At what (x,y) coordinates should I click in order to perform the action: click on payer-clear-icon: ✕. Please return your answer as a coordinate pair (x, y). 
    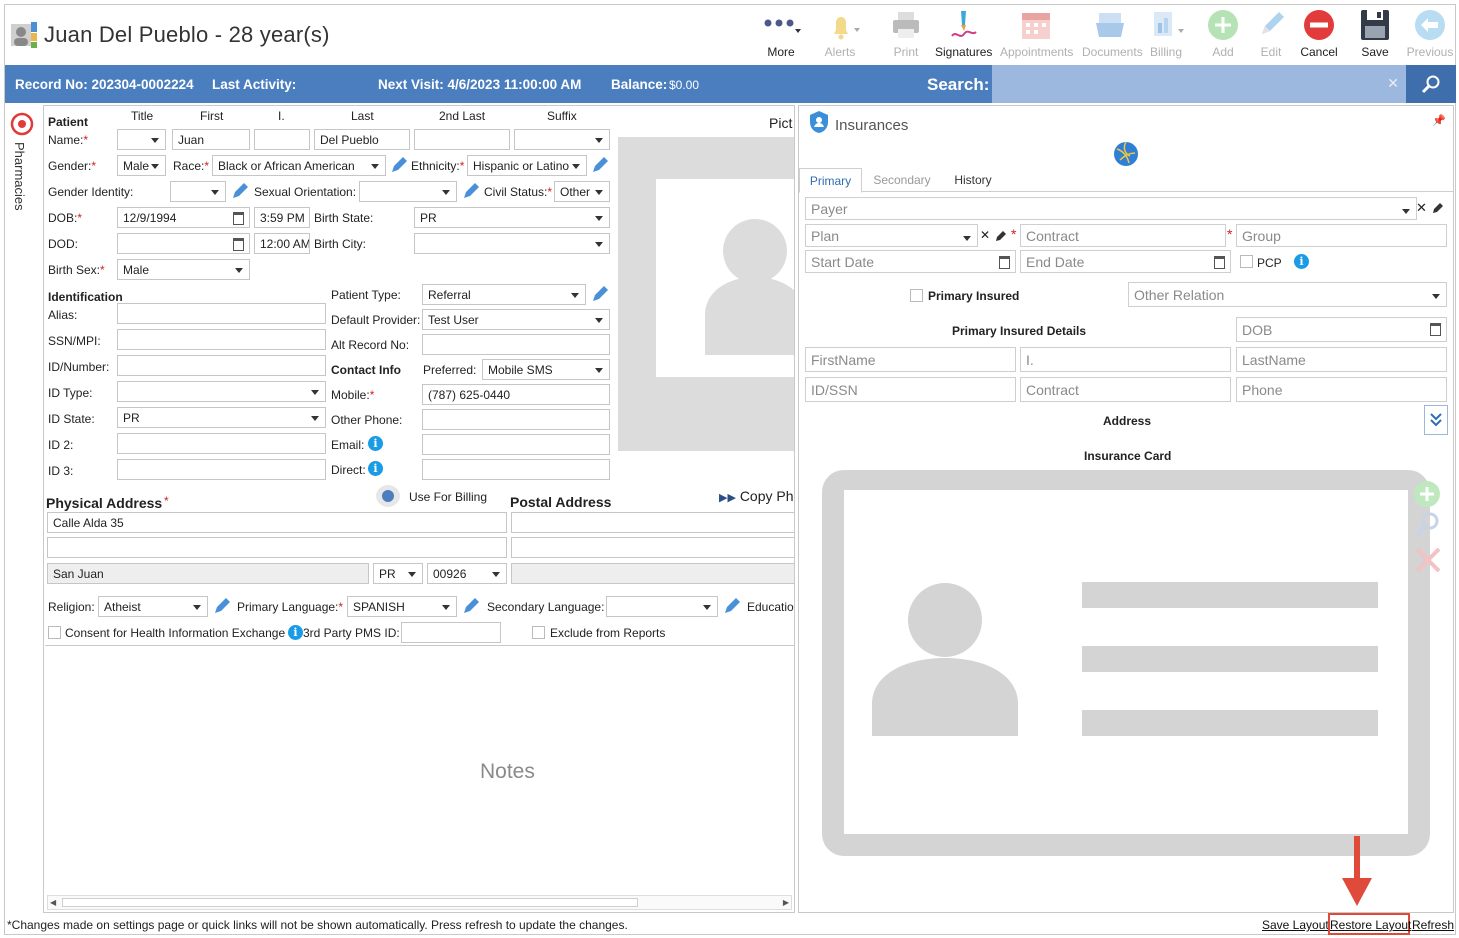
    Looking at the image, I should click on (1421, 208).